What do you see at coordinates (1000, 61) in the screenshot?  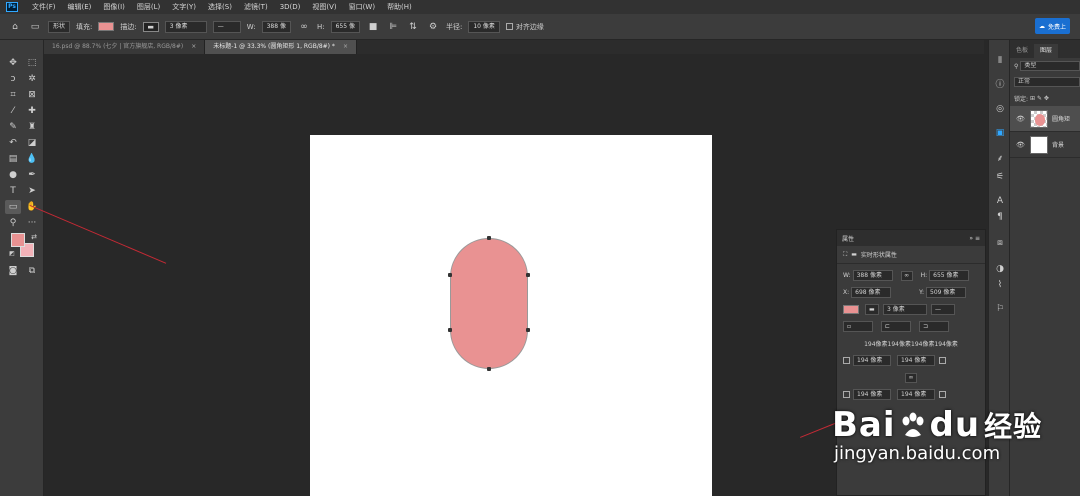 I see `history-panel-icon: ⫴` at bounding box center [1000, 61].